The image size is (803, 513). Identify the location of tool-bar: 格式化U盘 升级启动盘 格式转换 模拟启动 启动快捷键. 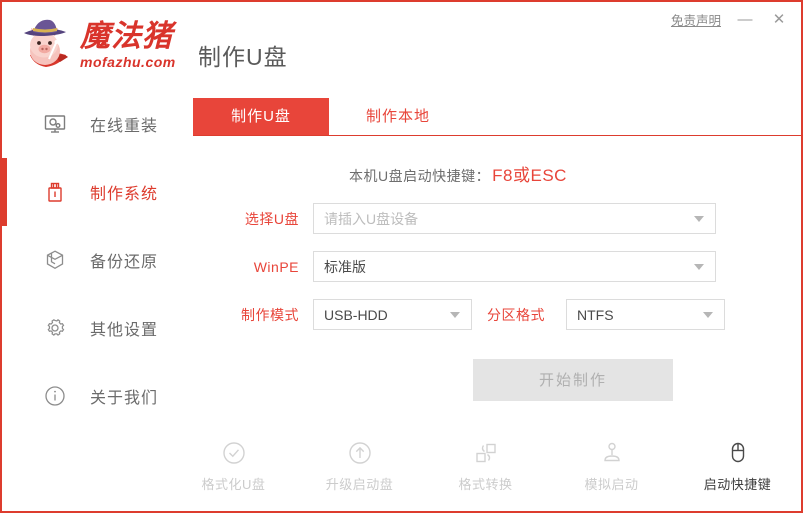
(490, 465).